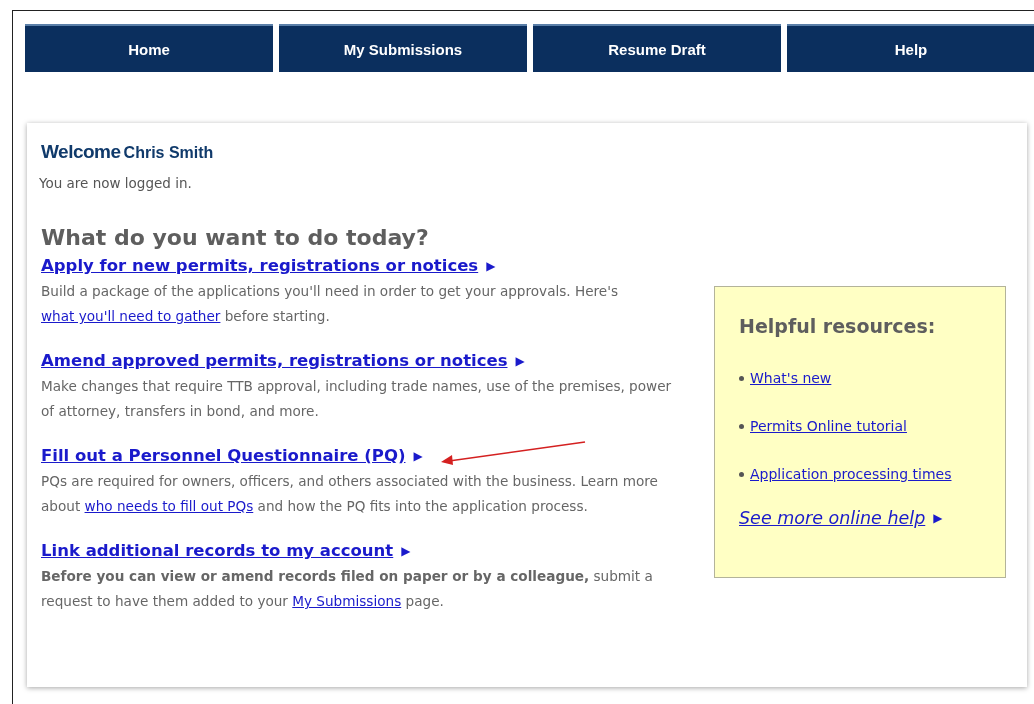  What do you see at coordinates (168, 153) in the screenshot?
I see `user-name: Chris Smith` at bounding box center [168, 153].